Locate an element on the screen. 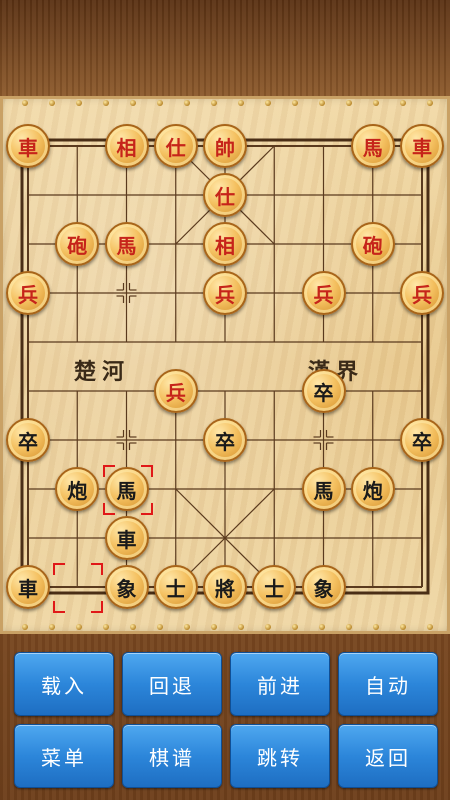  auto-button: 自动 is located at coordinates (388, 684).